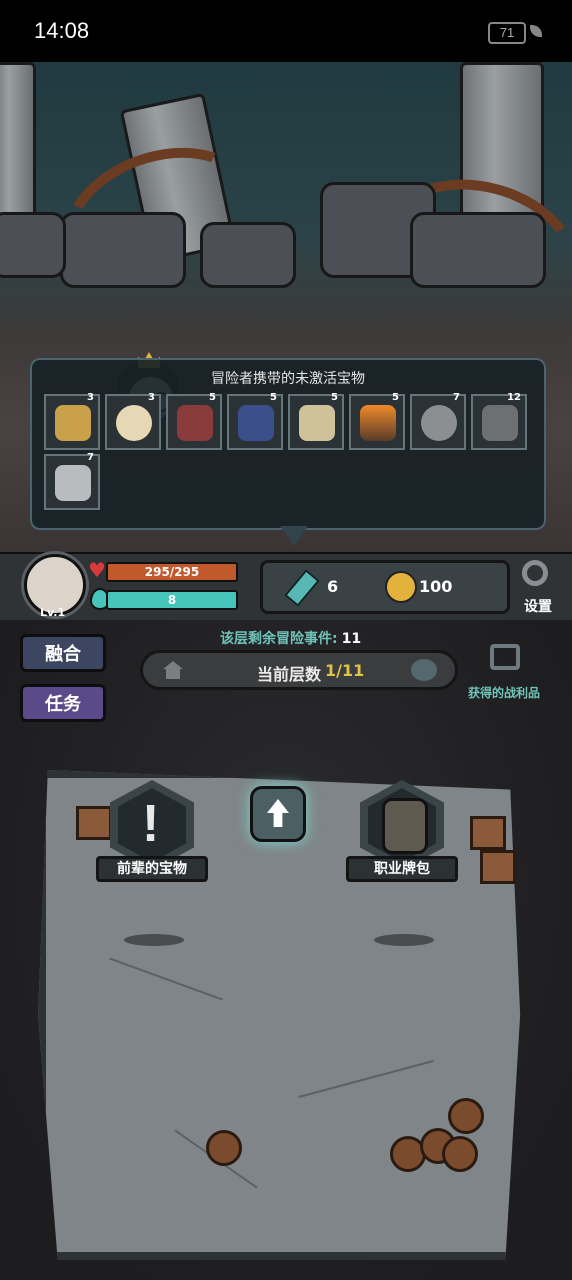 This screenshot has height=1280, width=572. I want to click on remaining-events: 该层剩余冒险事件: 11, so click(290, 638).